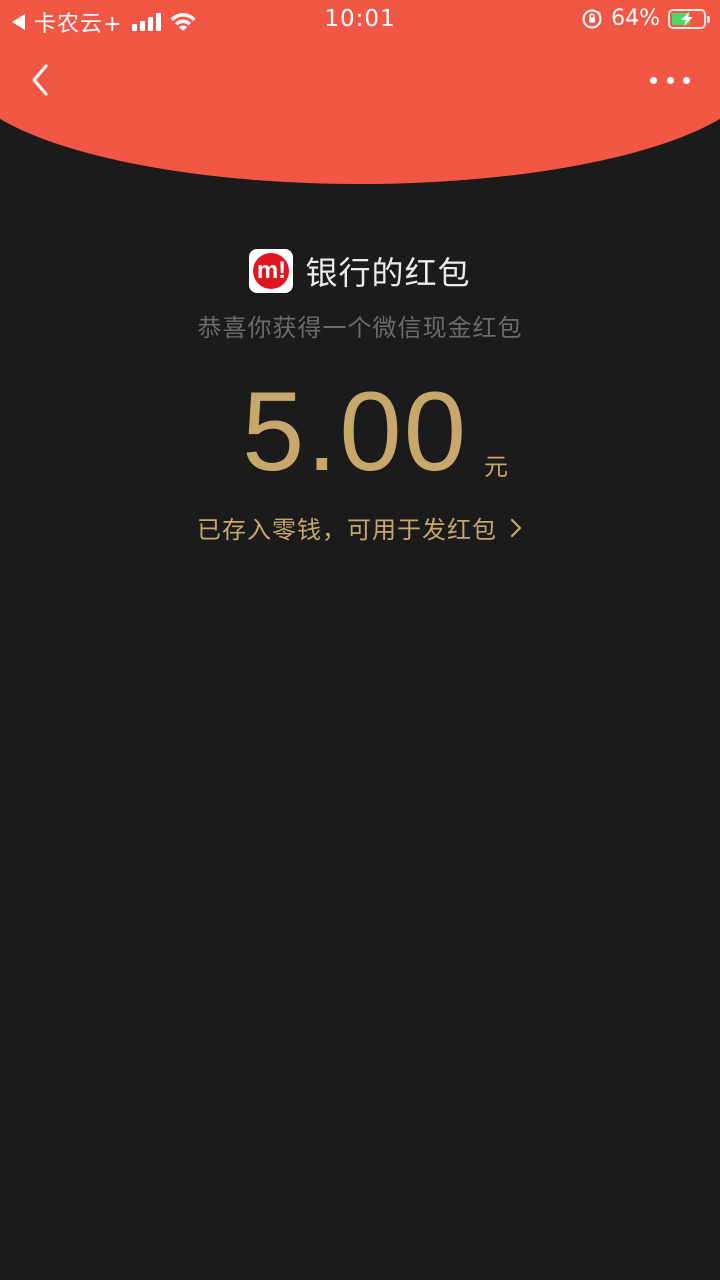 The width and height of the screenshot is (720, 1280). I want to click on bank-logo-icon: m!, so click(271, 271).